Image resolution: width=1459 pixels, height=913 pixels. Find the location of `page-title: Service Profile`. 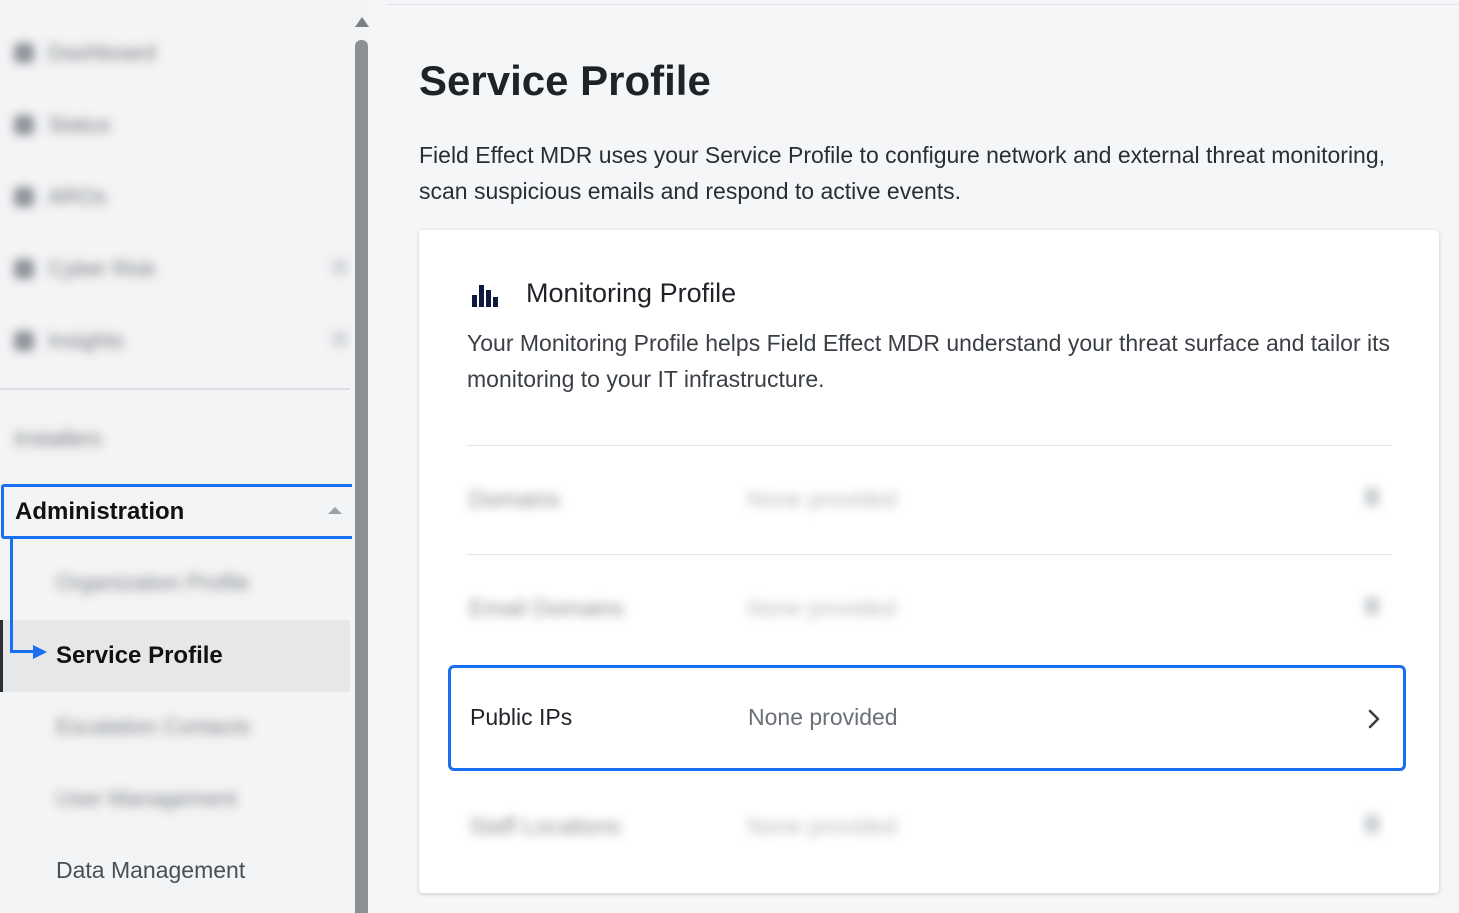

page-title: Service Profile is located at coordinates (565, 80).